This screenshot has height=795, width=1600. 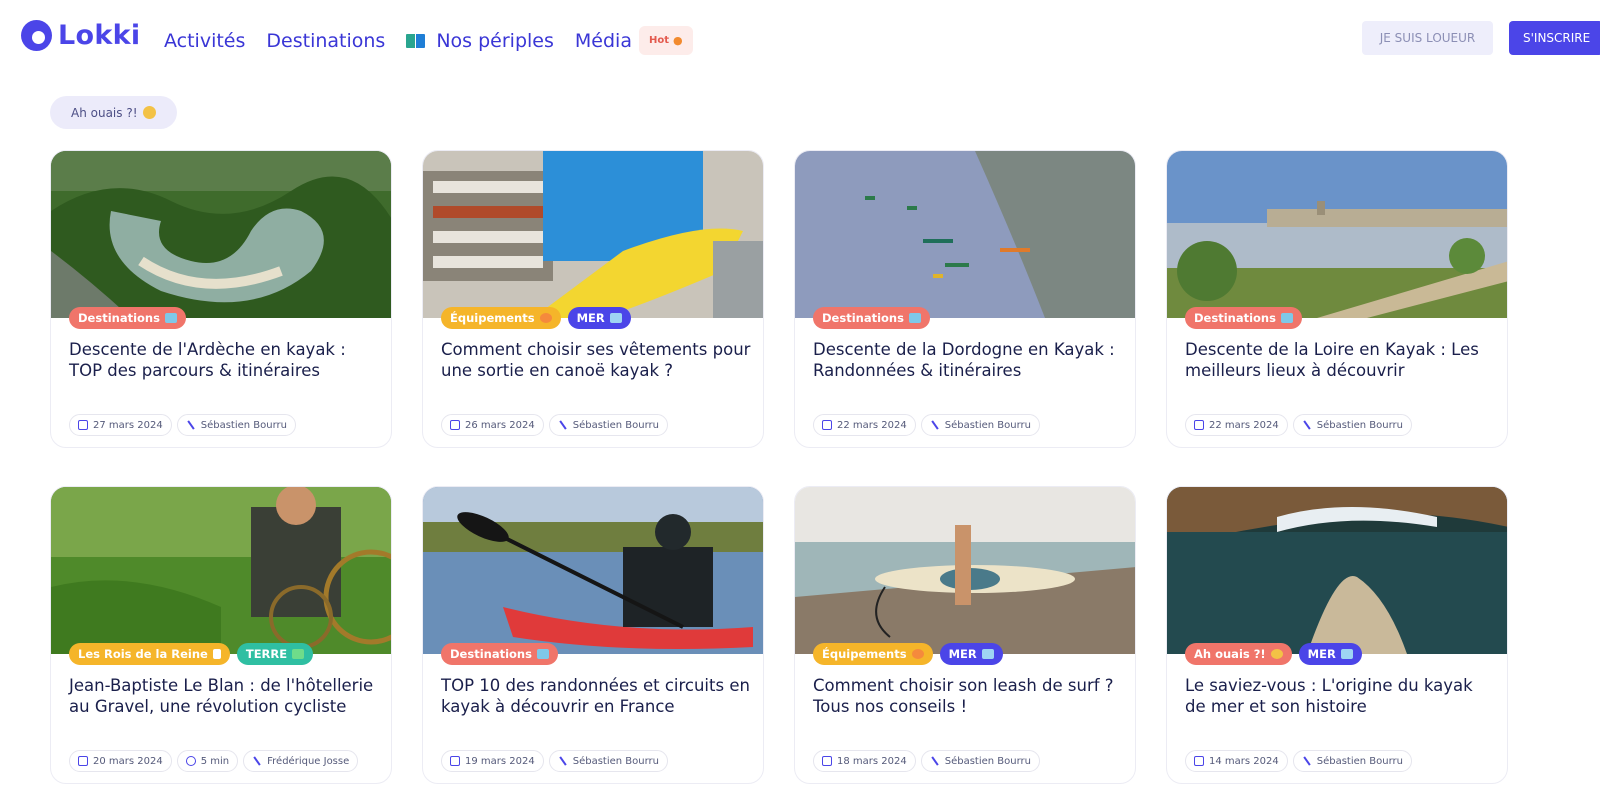 I want to click on date-label: 26 mars 2024, so click(x=500, y=425).